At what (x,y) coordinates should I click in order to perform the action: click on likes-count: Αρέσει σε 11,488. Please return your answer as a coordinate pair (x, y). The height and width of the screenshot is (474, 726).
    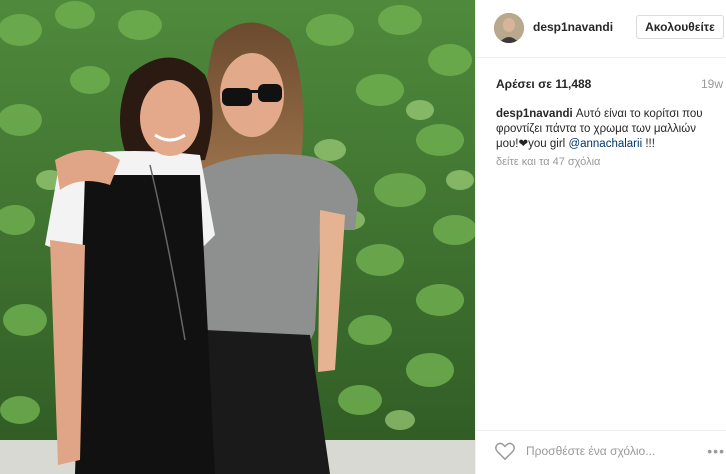
    Looking at the image, I should click on (543, 84).